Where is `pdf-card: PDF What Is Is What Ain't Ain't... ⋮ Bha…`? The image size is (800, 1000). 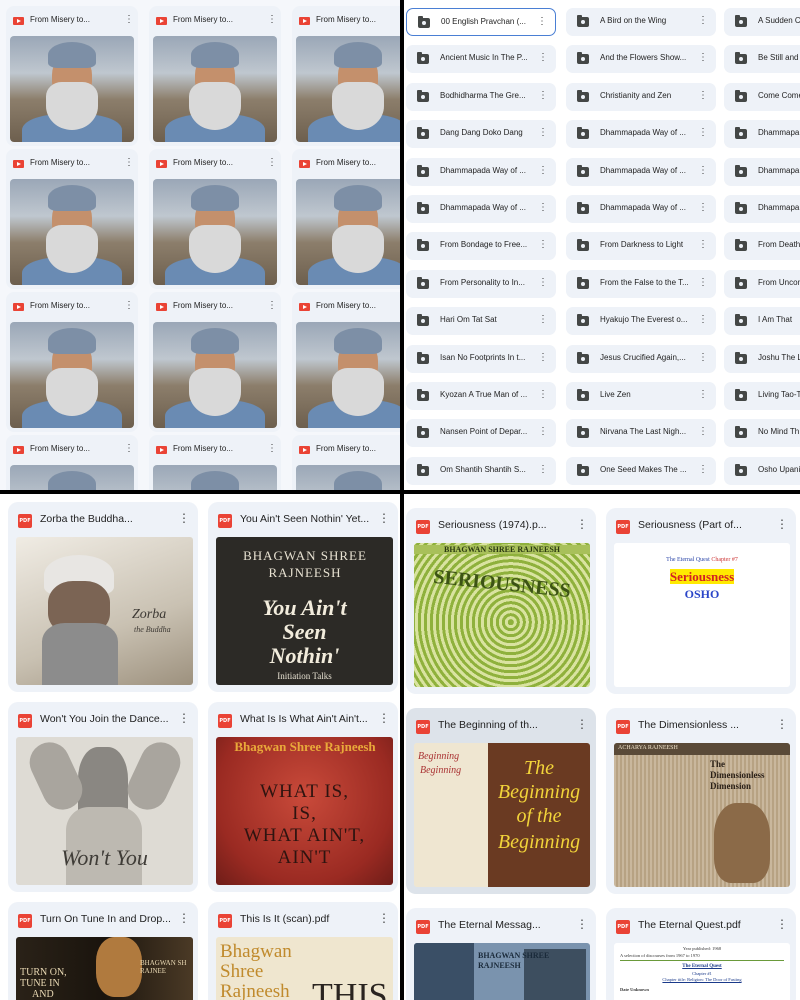
pdf-card: PDF What Is Is What Ain't Ain't... ⋮ Bha… is located at coordinates (303, 797).